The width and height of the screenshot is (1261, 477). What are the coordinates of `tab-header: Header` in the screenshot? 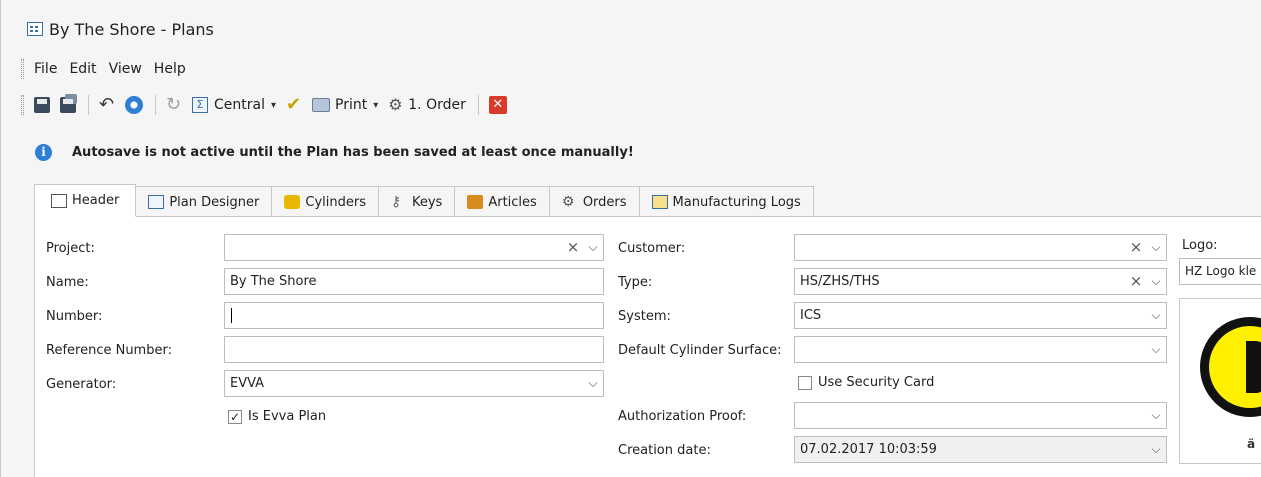 It's located at (85, 200).